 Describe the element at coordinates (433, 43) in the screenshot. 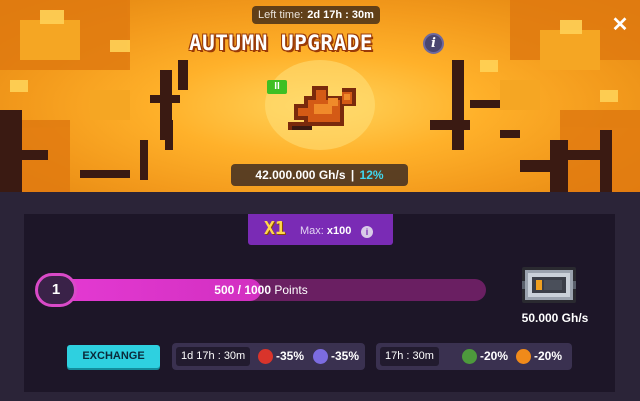

I see `info-icon: i` at that location.